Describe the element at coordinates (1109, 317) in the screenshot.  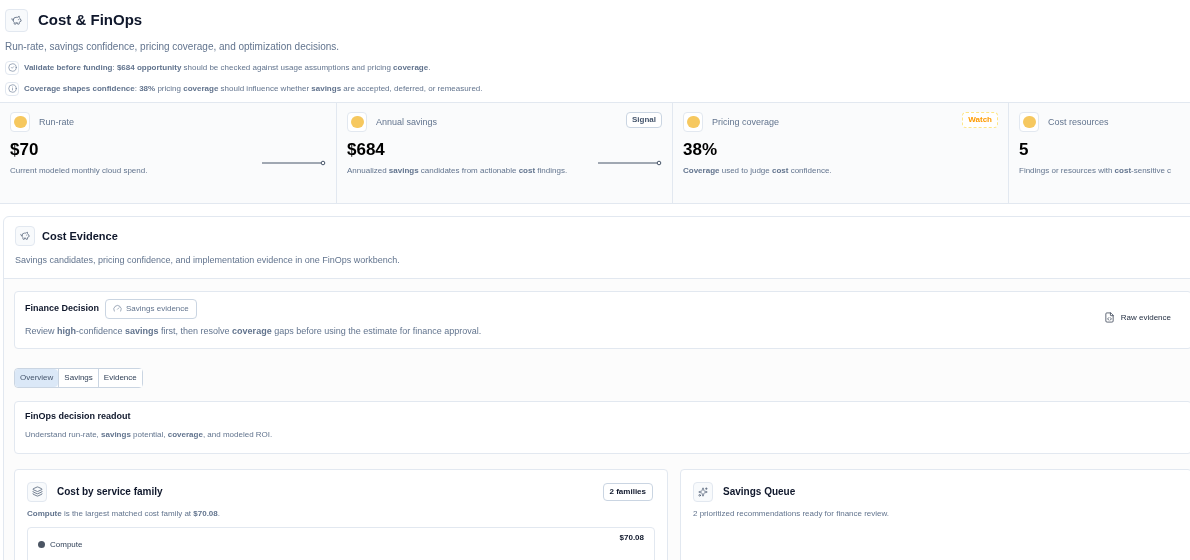
I see `code-file-icon` at that location.